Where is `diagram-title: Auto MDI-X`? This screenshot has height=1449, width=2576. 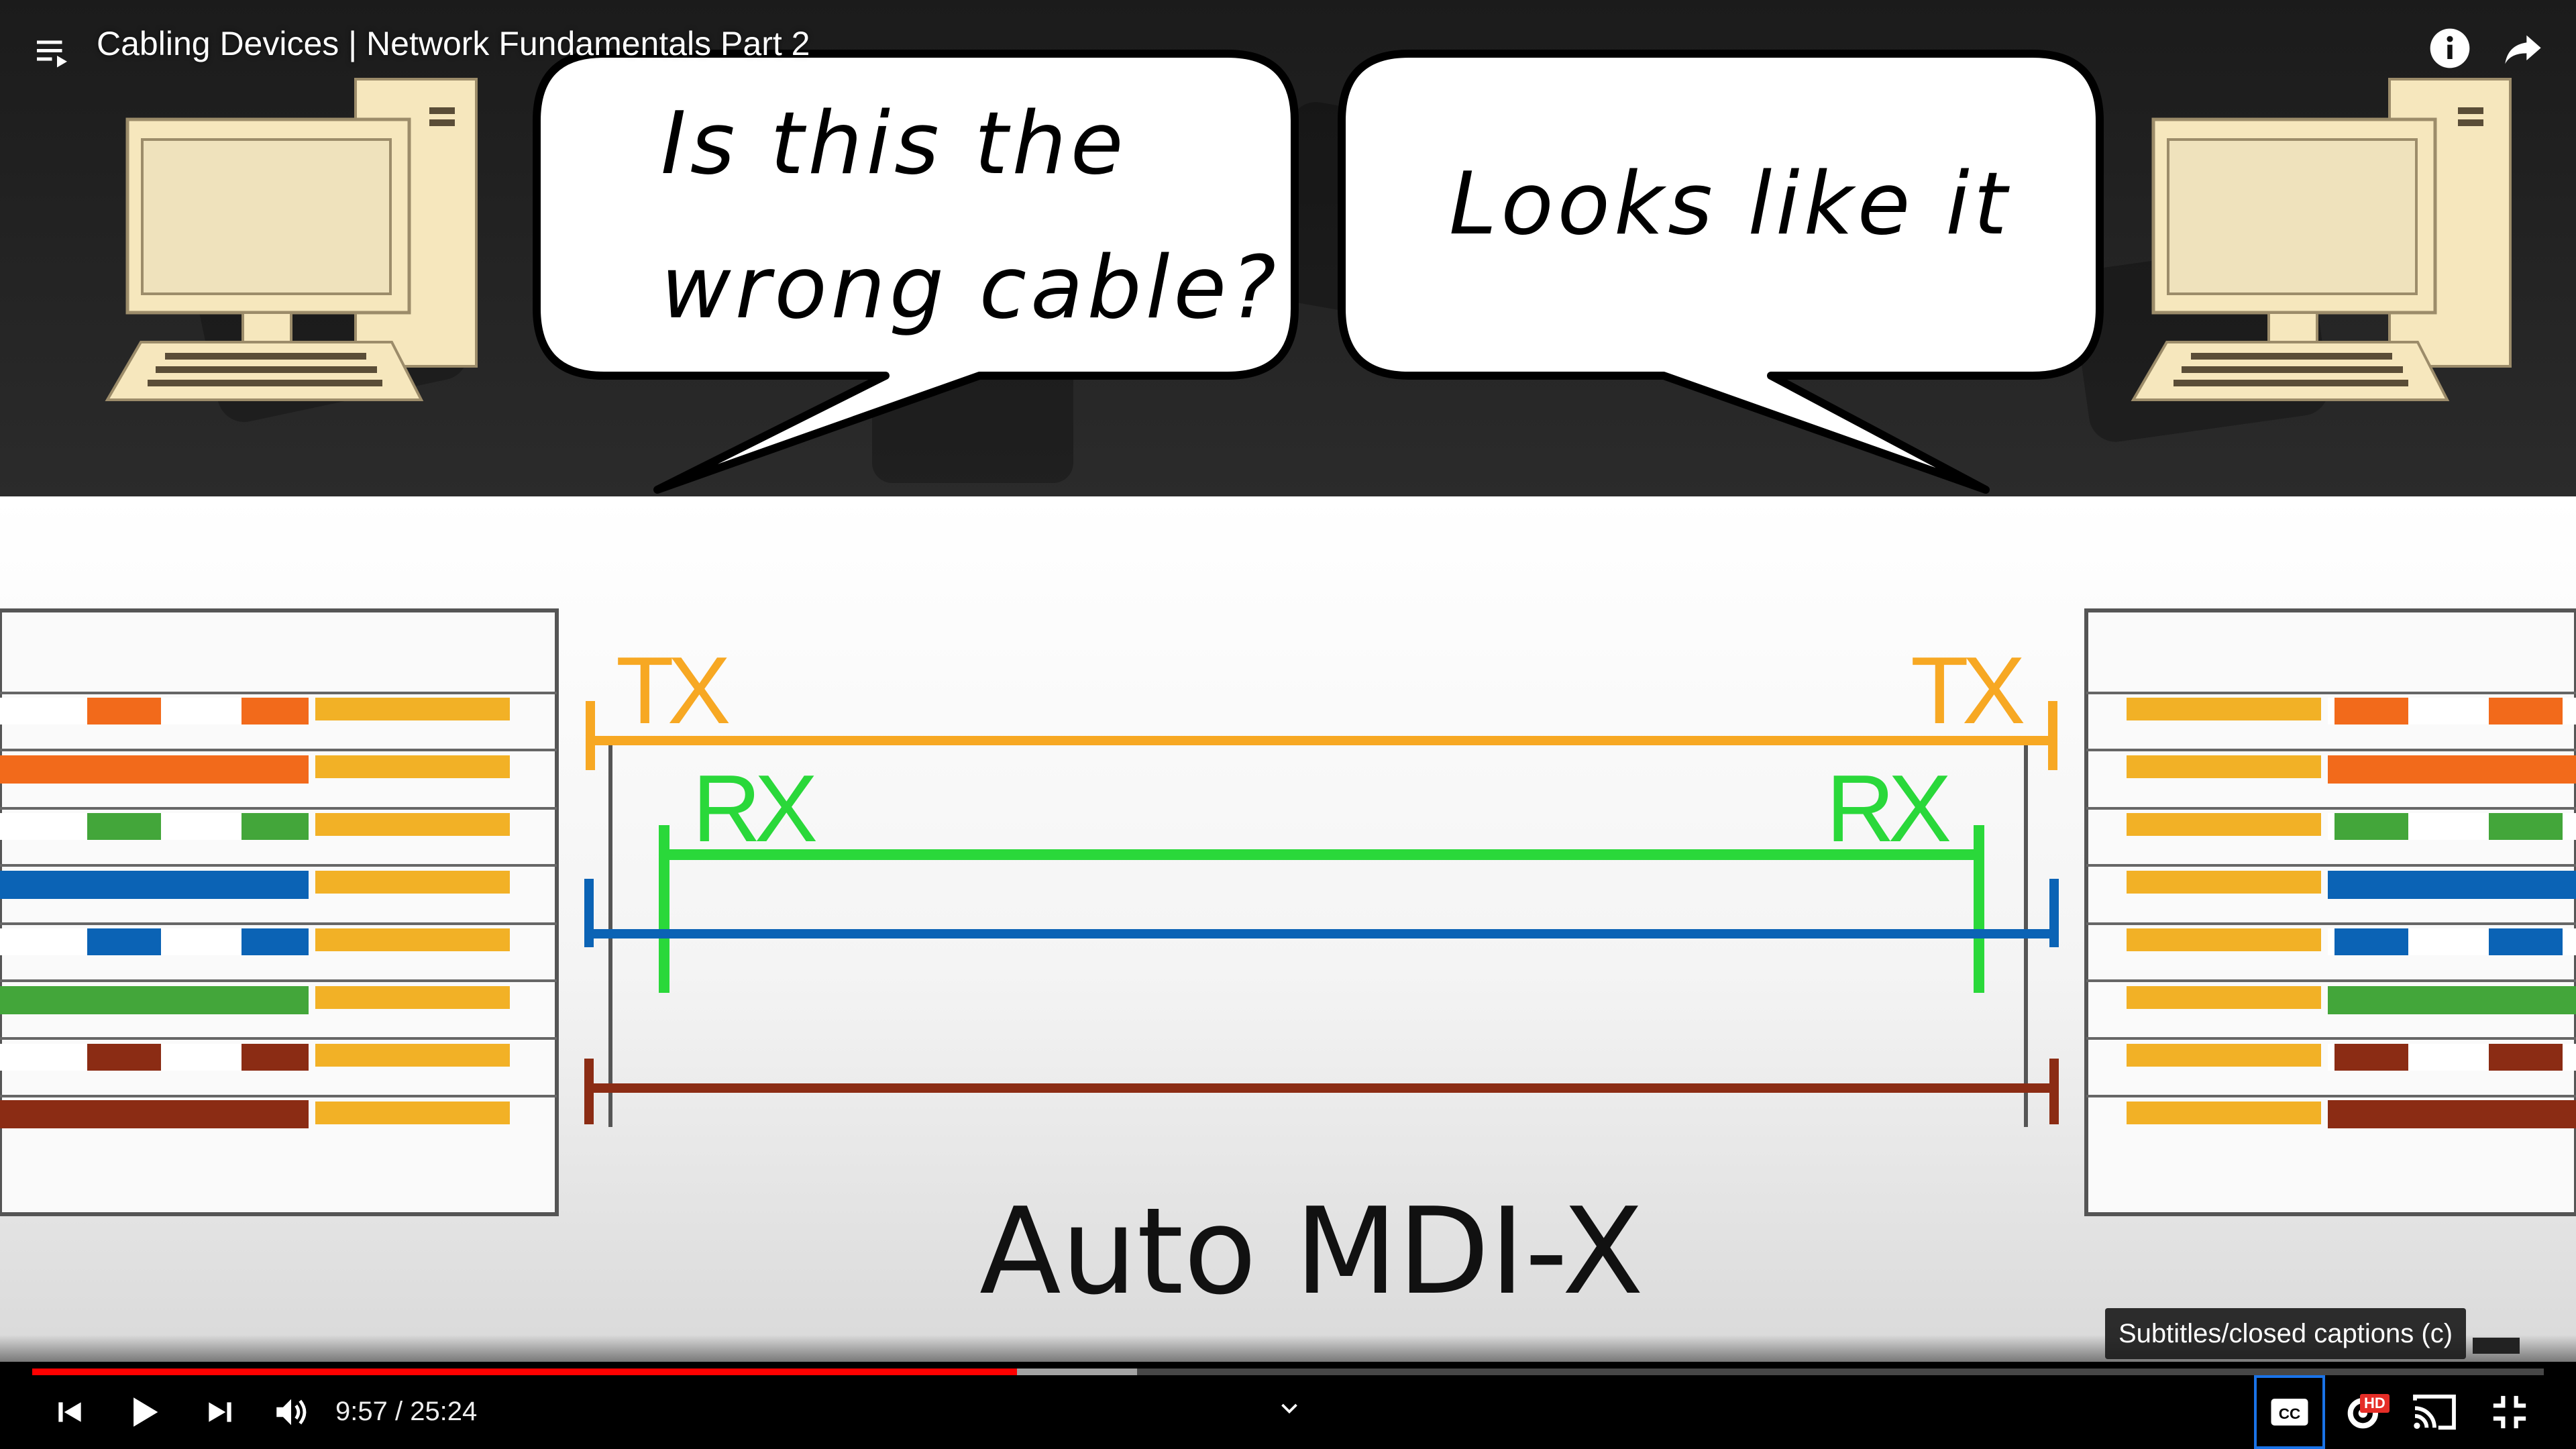
diagram-title: Auto MDI-X is located at coordinates (1311, 1251).